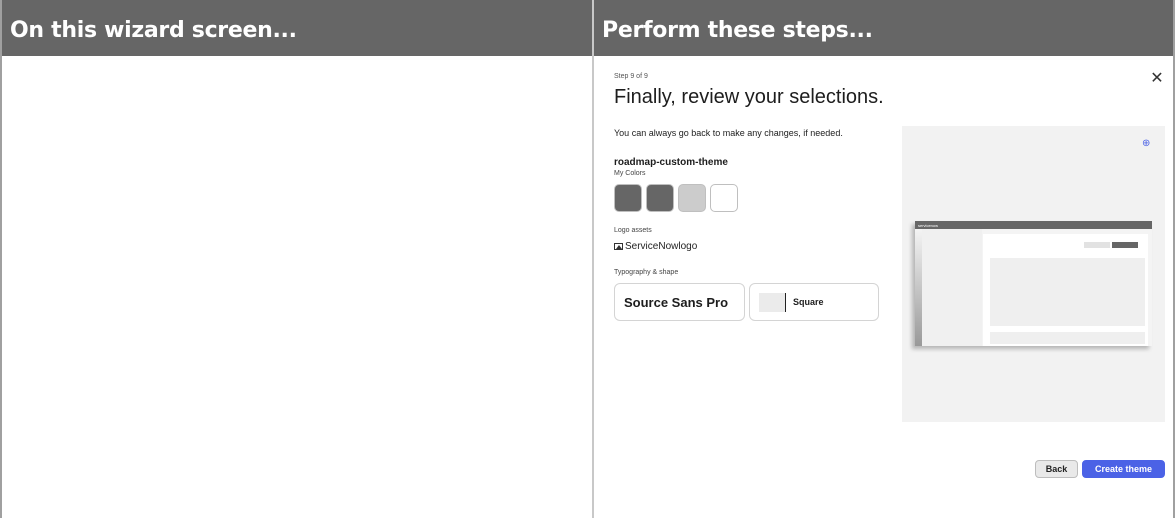 The image size is (1175, 518). Describe the element at coordinates (1033, 225) in the screenshot. I see `preview-header-bar: servicenow` at that location.